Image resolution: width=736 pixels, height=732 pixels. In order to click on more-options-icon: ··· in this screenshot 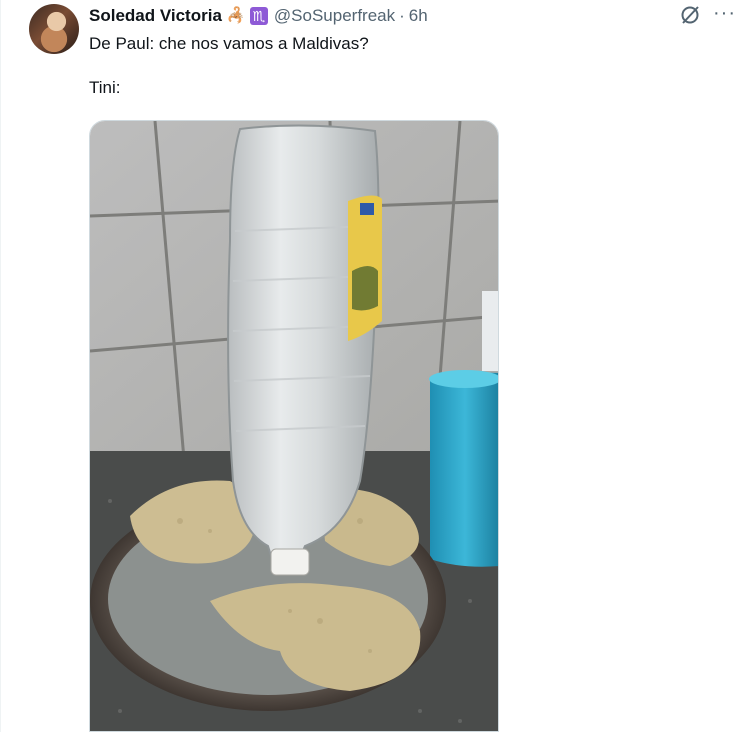, I will do `click(724, 14)`.